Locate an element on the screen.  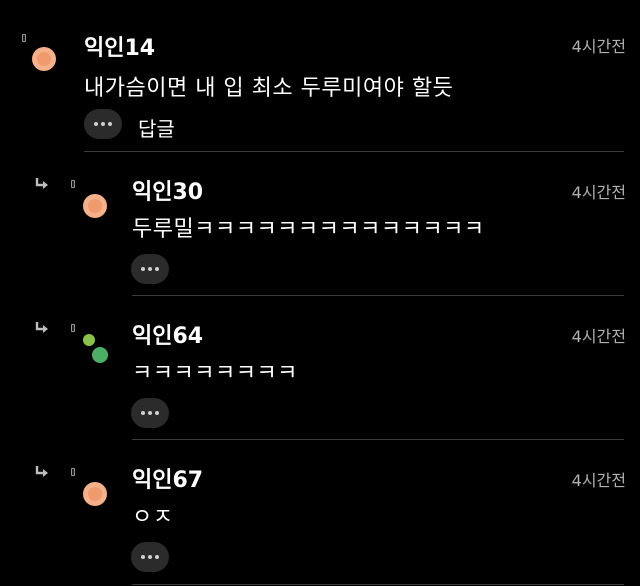
reply-button: 답글 is located at coordinates (156, 127).